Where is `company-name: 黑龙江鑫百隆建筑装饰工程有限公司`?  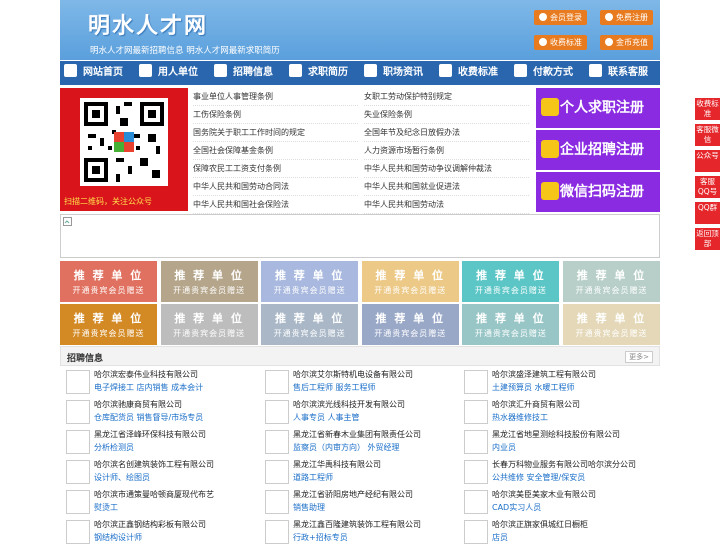 company-name: 黑龙江鑫百隆建筑装饰工程有限公司 is located at coordinates (357, 524).